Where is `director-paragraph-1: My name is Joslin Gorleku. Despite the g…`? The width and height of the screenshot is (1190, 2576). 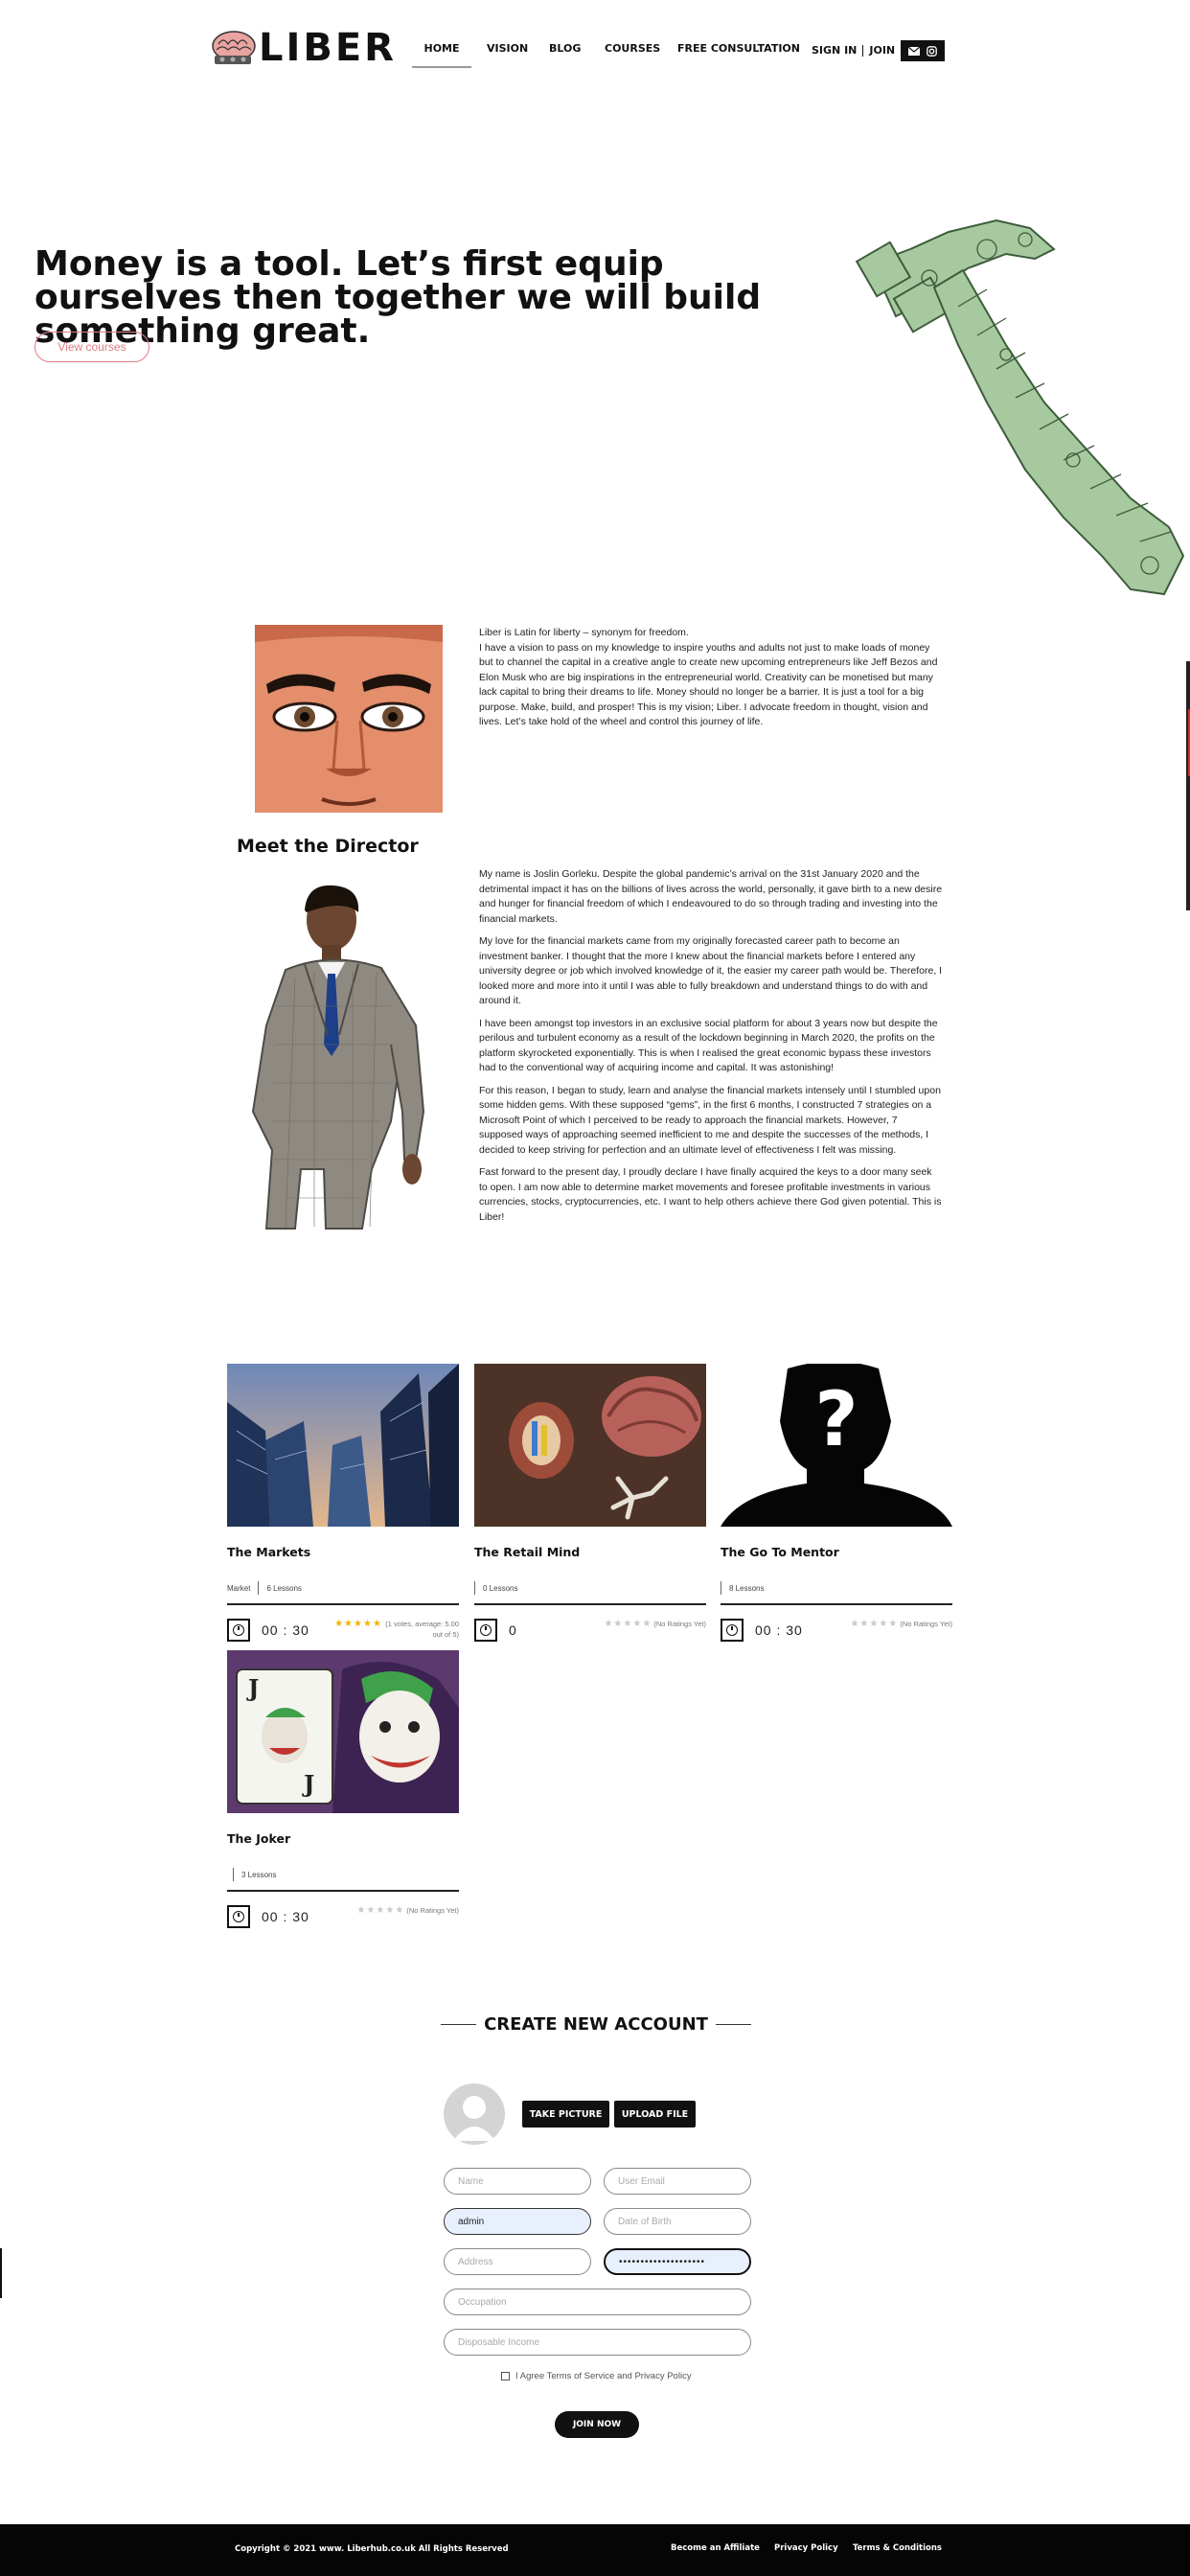 director-paragraph-1: My name is Joslin Gorleku. Despite the g… is located at coordinates (711, 897).